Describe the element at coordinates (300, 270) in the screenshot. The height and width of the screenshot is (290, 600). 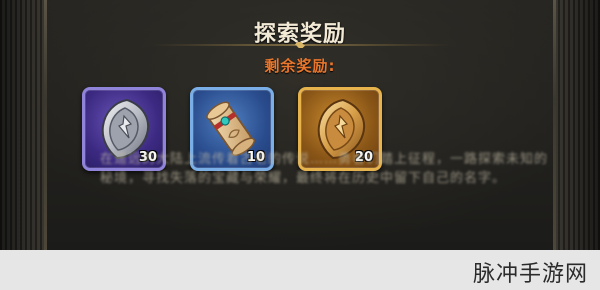
I see `watermark-bar: 脉冲手游网` at that location.